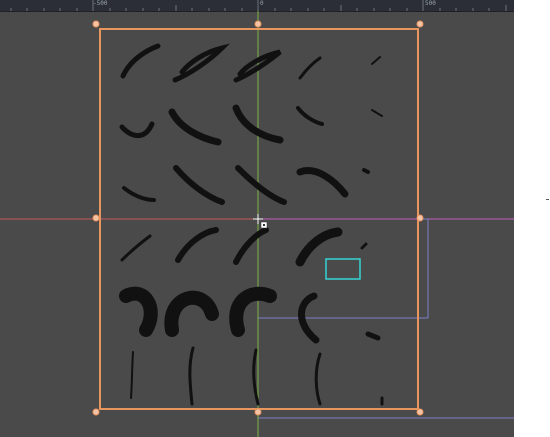 The width and height of the screenshot is (550, 437). I want to click on move-pivot-icon, so click(260, 221).